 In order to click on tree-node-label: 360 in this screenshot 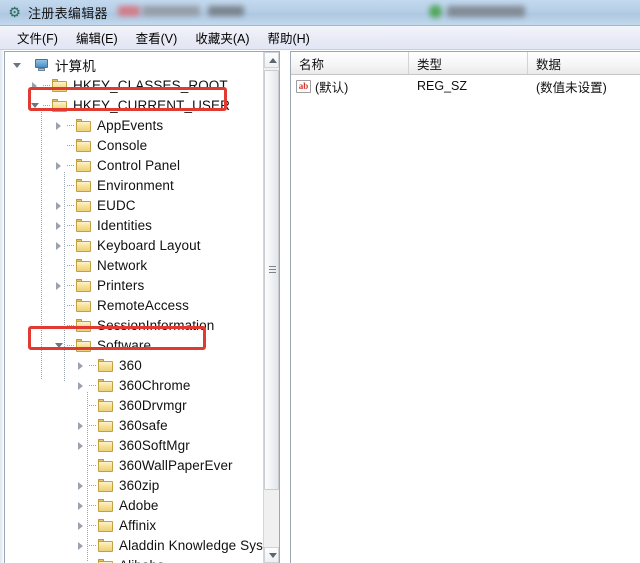, I will do `click(130, 365)`.